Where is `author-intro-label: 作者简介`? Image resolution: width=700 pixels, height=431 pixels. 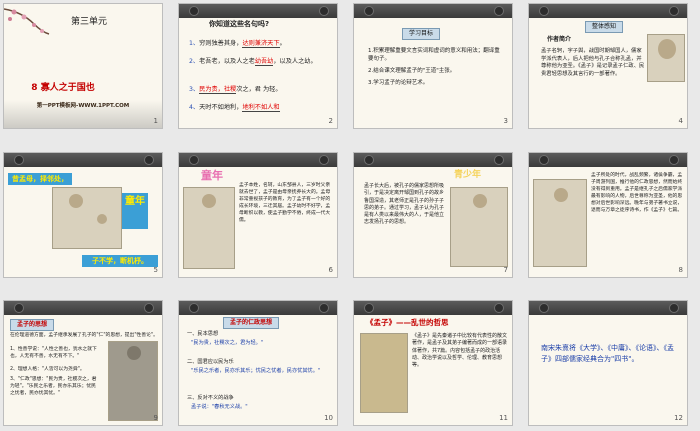
author-intro-label: 作者简介 is located at coordinates (559, 39).